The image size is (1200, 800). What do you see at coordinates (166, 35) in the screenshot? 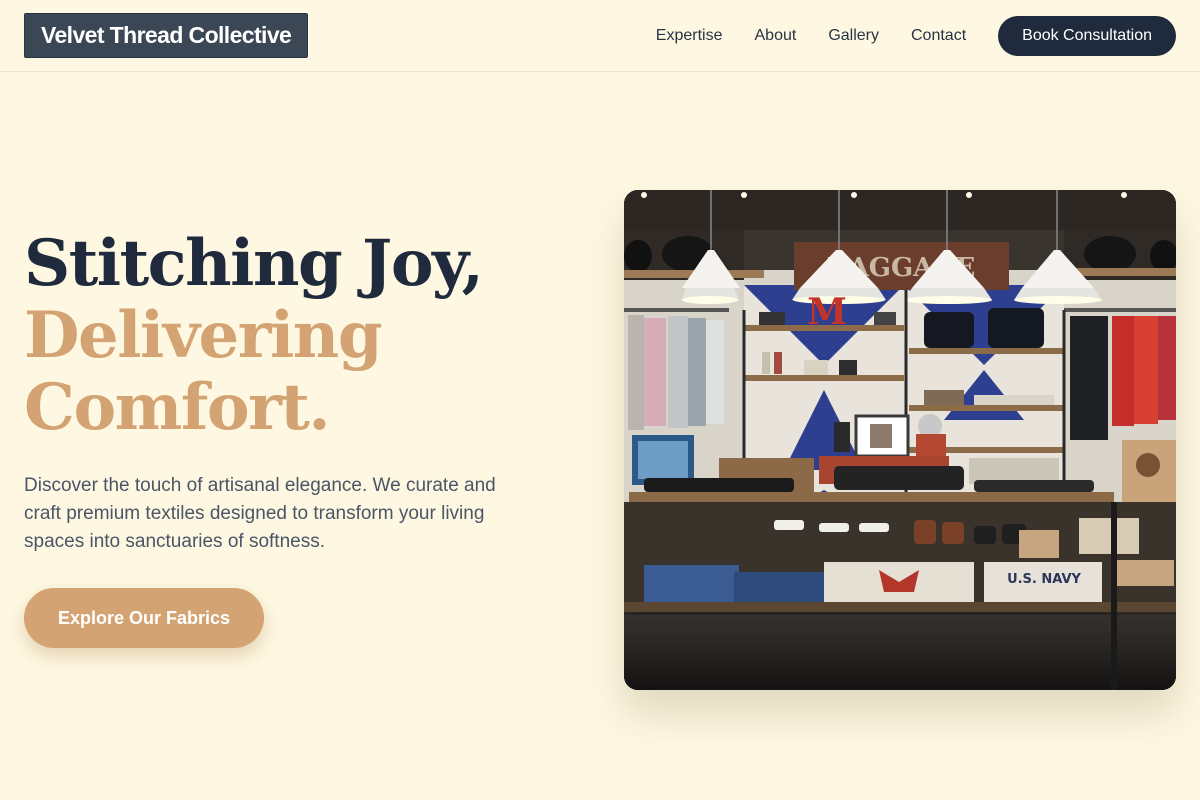
I see `logo: Velvet Thread Collective` at bounding box center [166, 35].